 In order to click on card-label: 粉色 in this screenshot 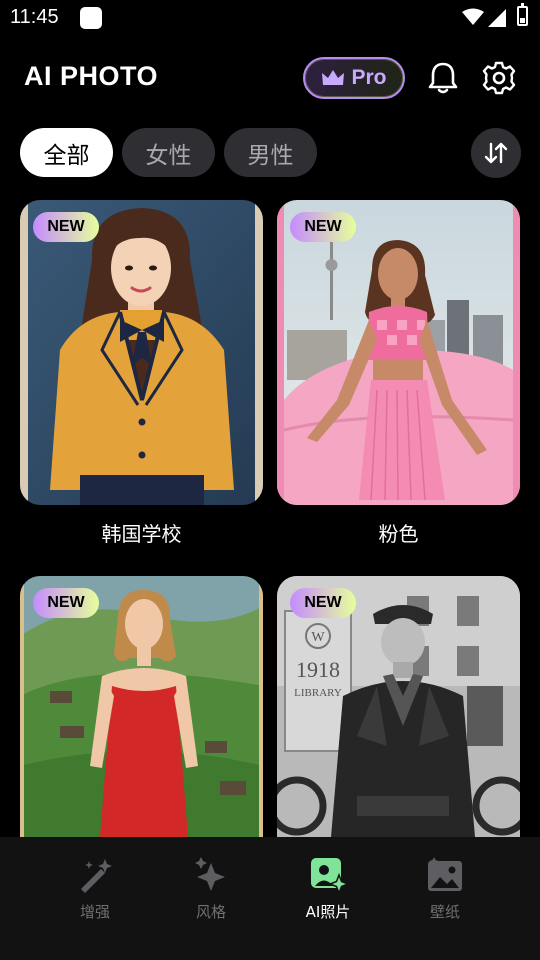, I will do `click(398, 534)`.